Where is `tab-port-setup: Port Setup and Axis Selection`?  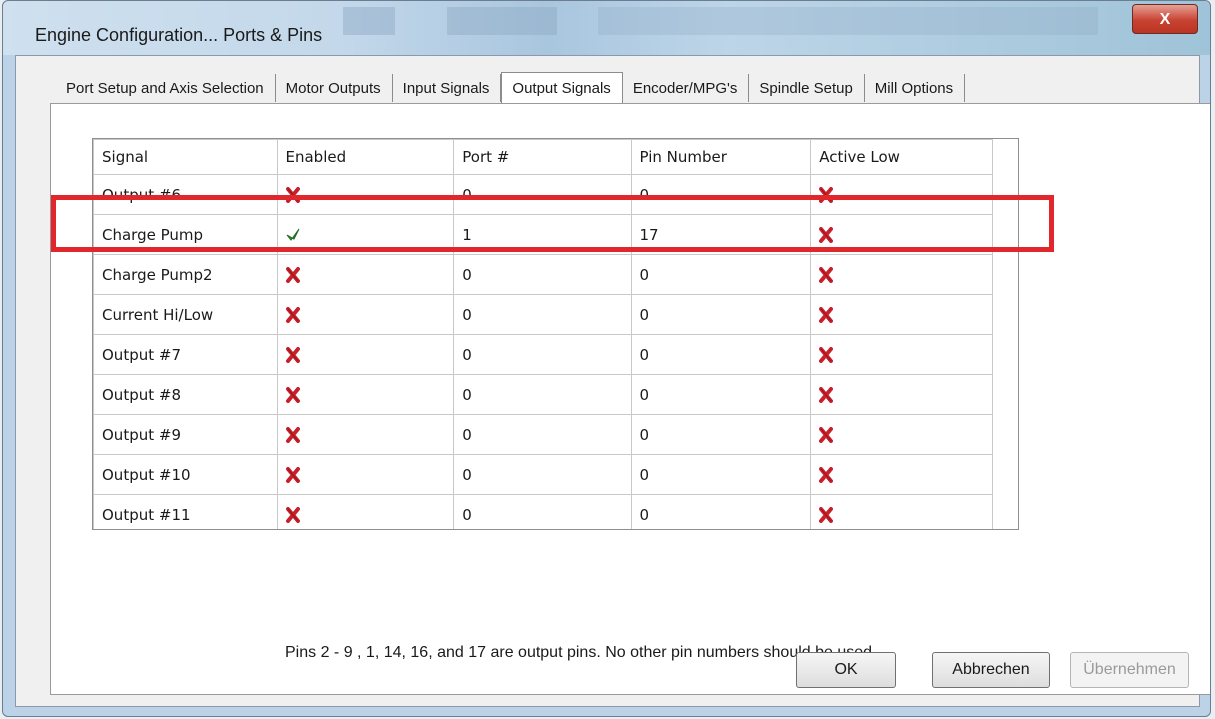
tab-port-setup: Port Setup and Axis Selection is located at coordinates (166, 88).